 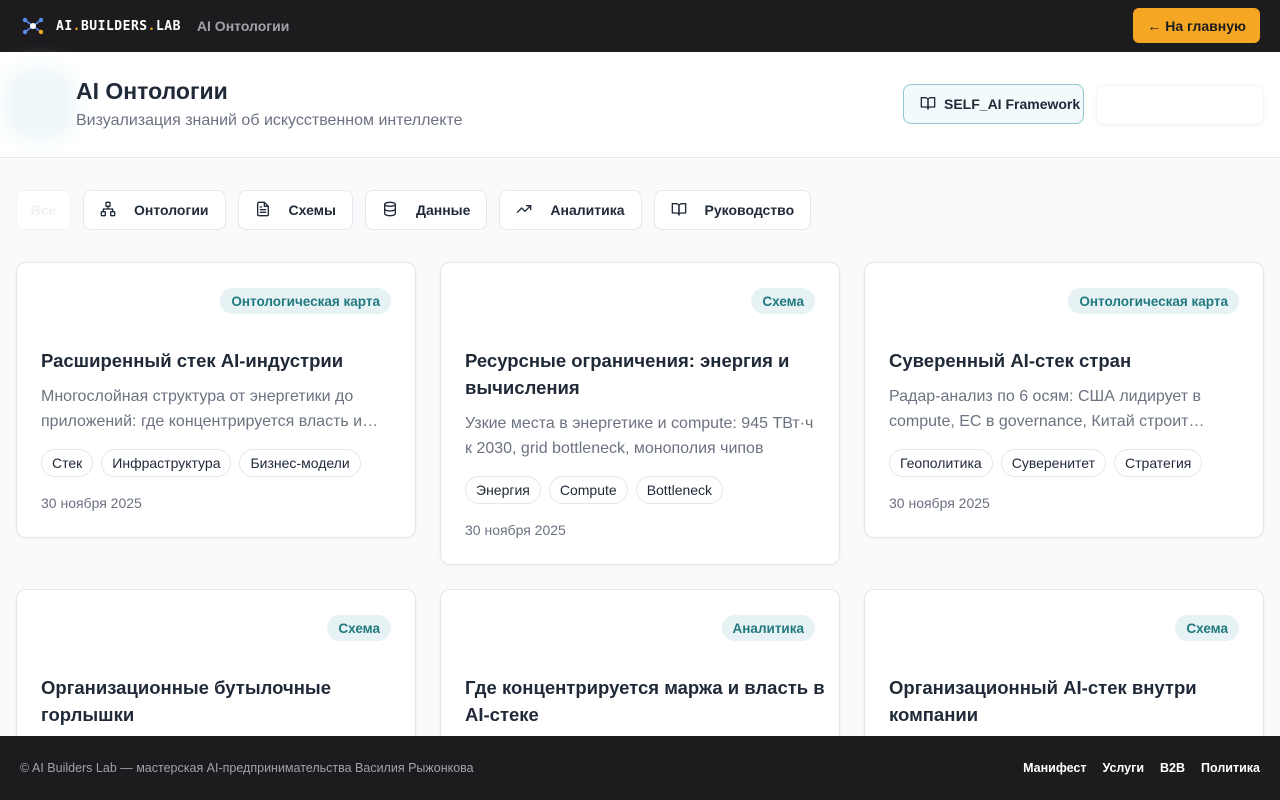 I want to click on logo-text: AI.BUILDERS.LAB, so click(x=118, y=26).